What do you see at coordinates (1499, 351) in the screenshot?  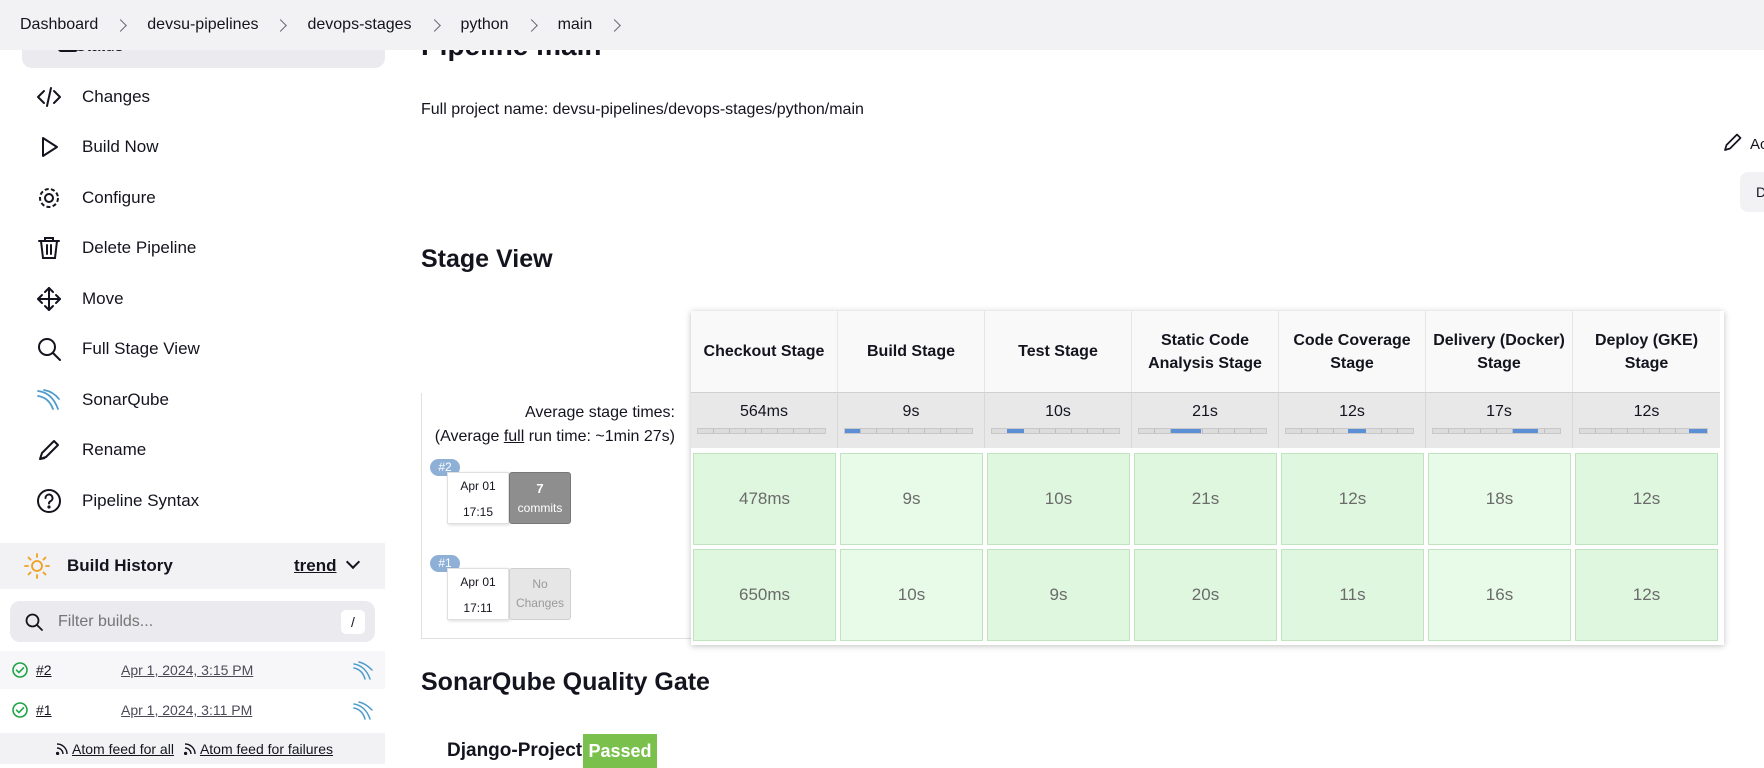 I see `stage-header-label: Delivery (Docker) Stage` at bounding box center [1499, 351].